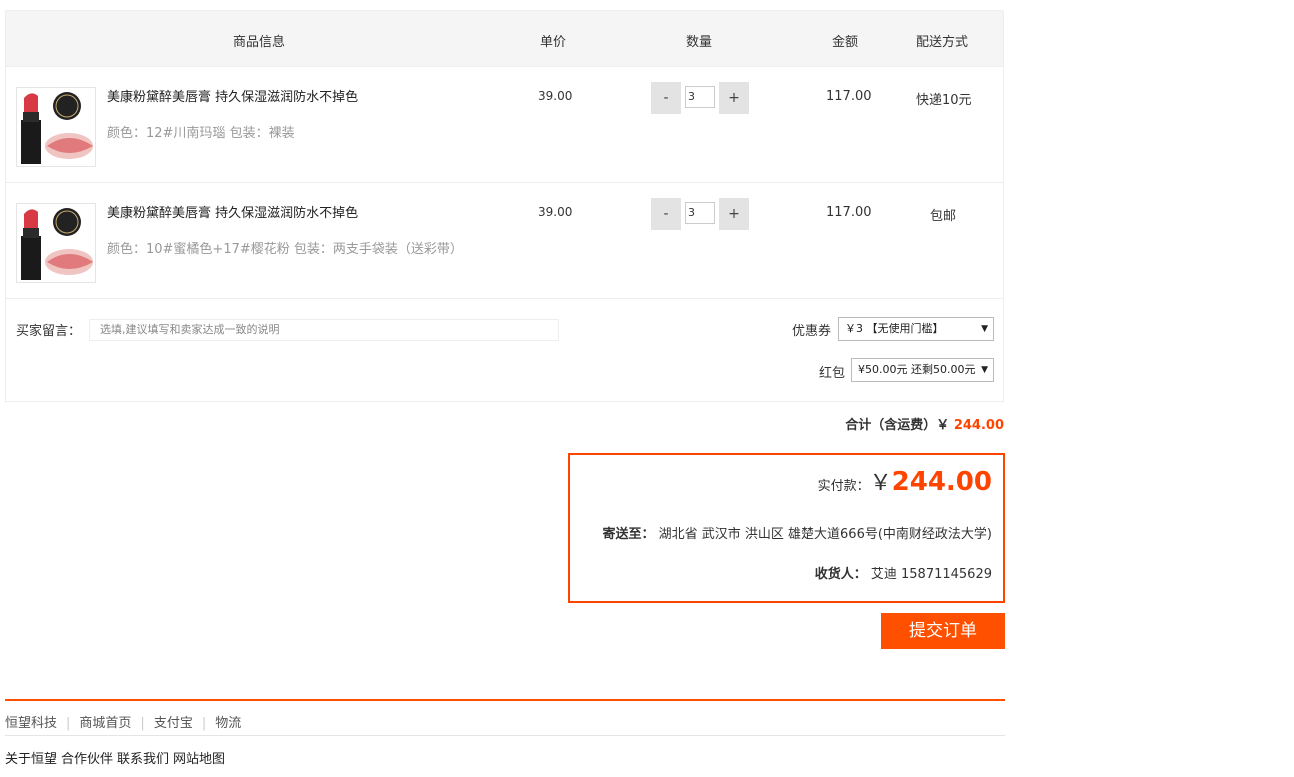  Describe the element at coordinates (840, 574) in the screenshot. I see `receiver-label: 收货人：` at that location.